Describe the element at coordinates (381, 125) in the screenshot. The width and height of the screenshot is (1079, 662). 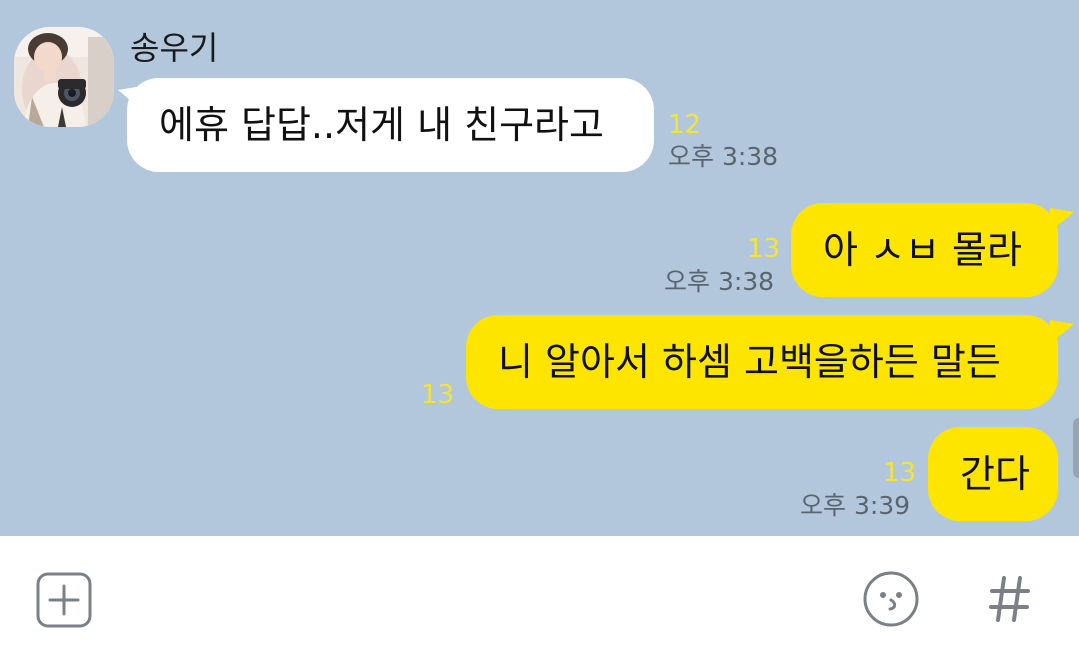
I see `message-text: 에휴 답답..저게 내 친구라고` at that location.